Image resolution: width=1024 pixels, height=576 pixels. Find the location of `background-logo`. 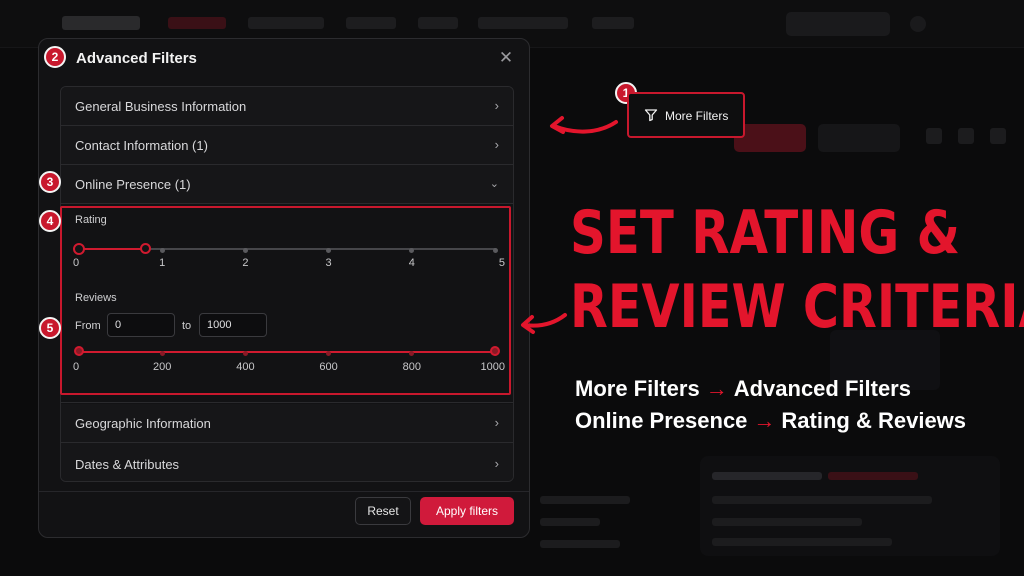

background-logo is located at coordinates (101, 23).